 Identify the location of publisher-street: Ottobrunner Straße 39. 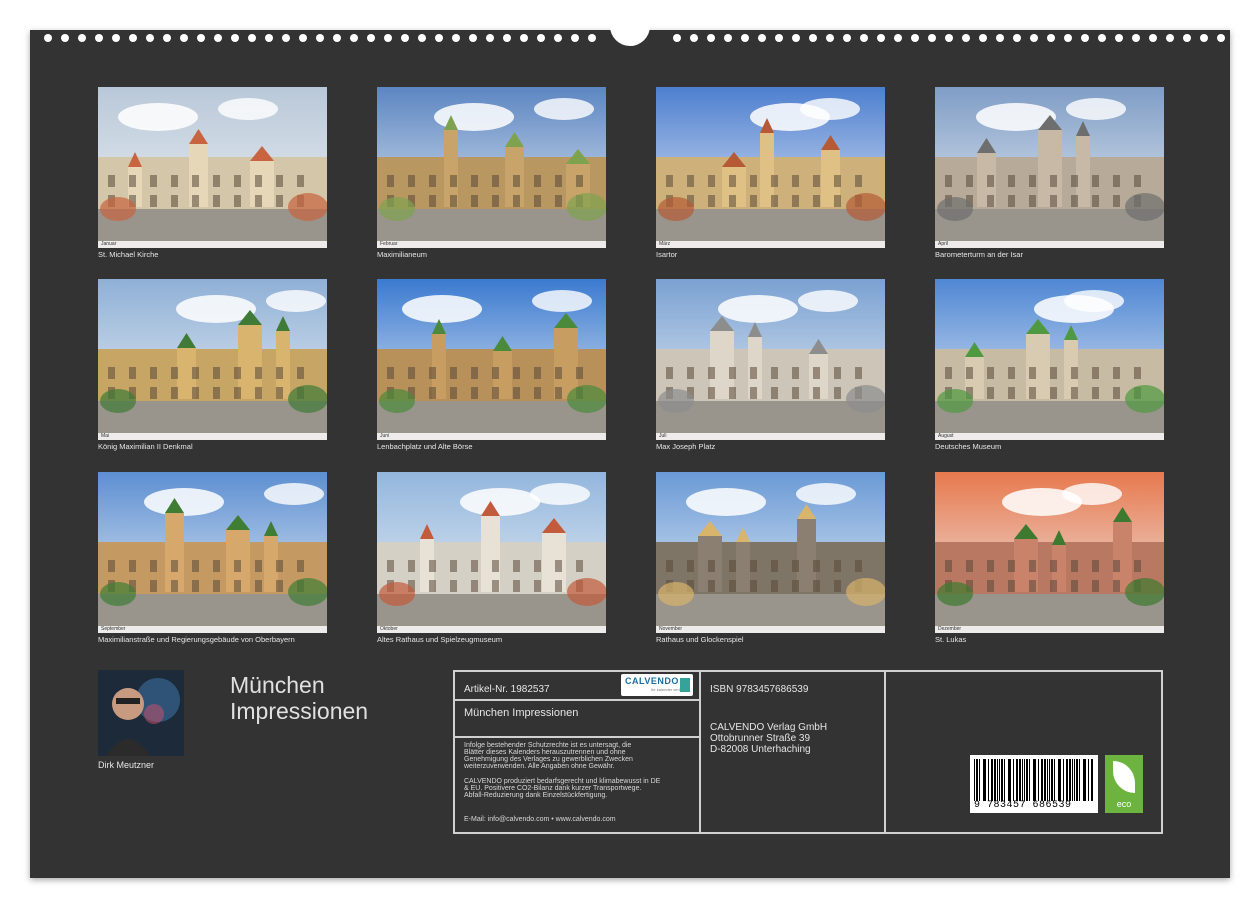
(760, 738).